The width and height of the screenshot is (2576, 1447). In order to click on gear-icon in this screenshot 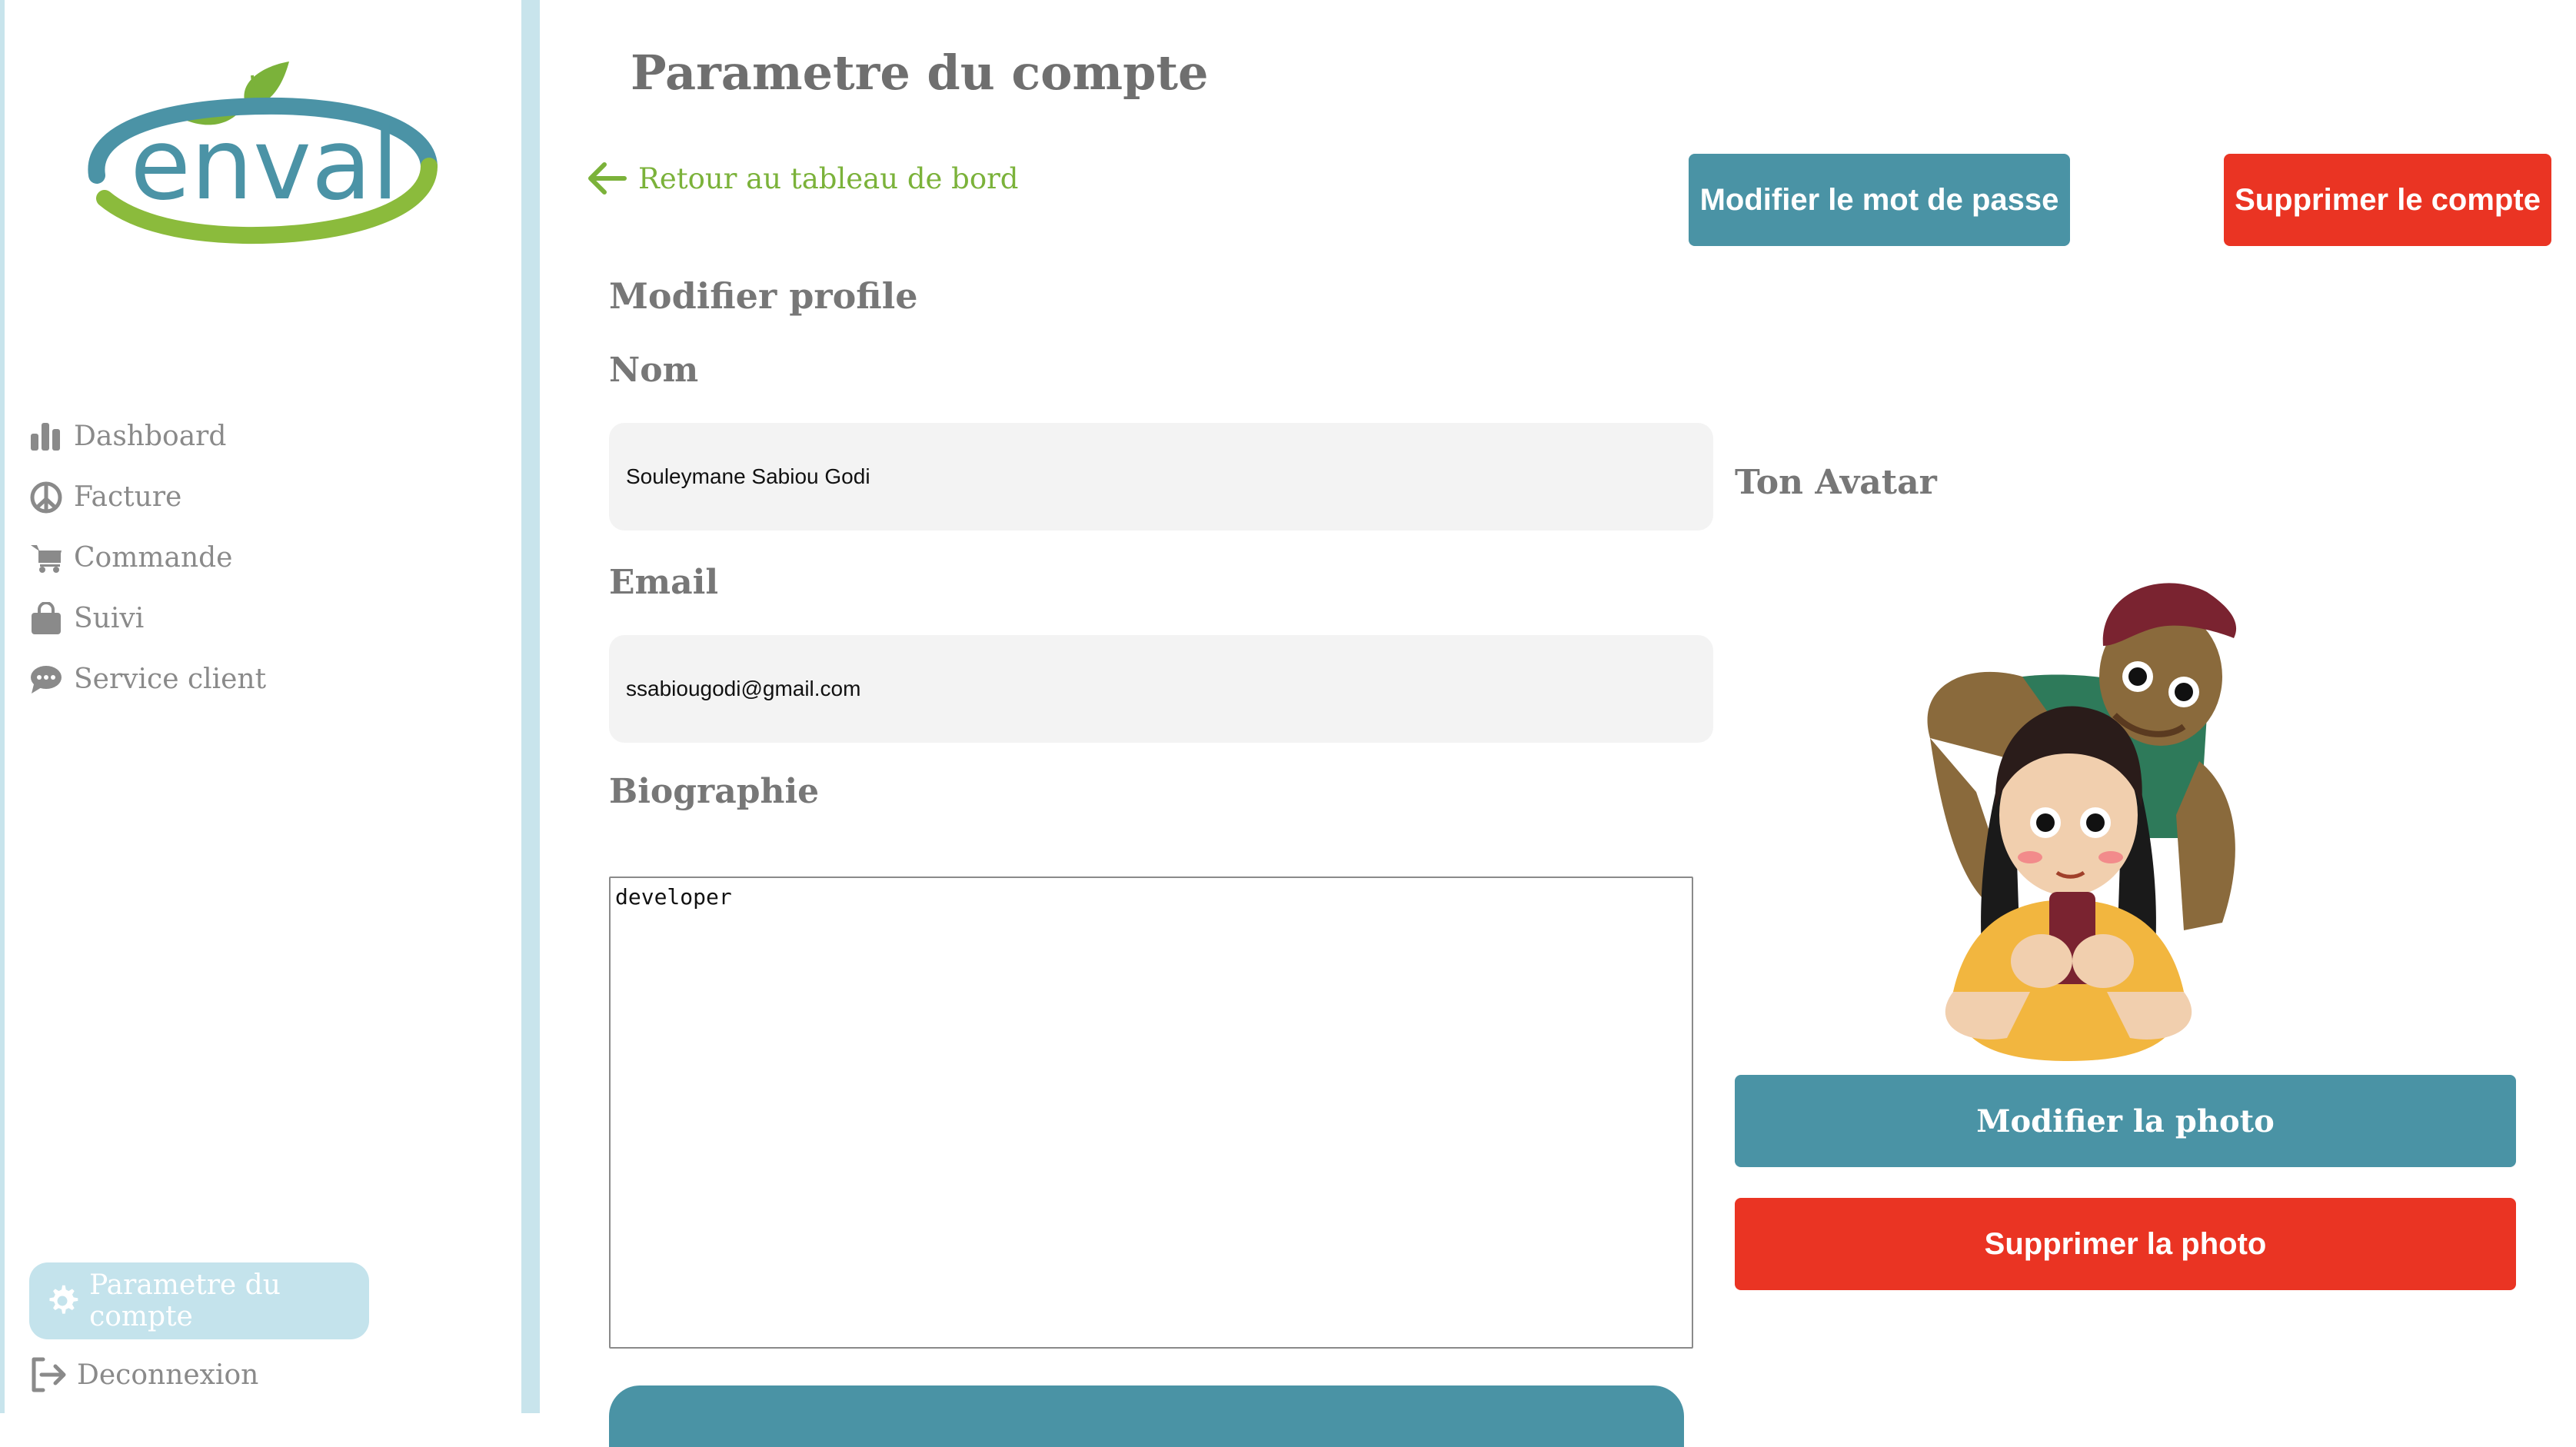, I will do `click(63, 1299)`.